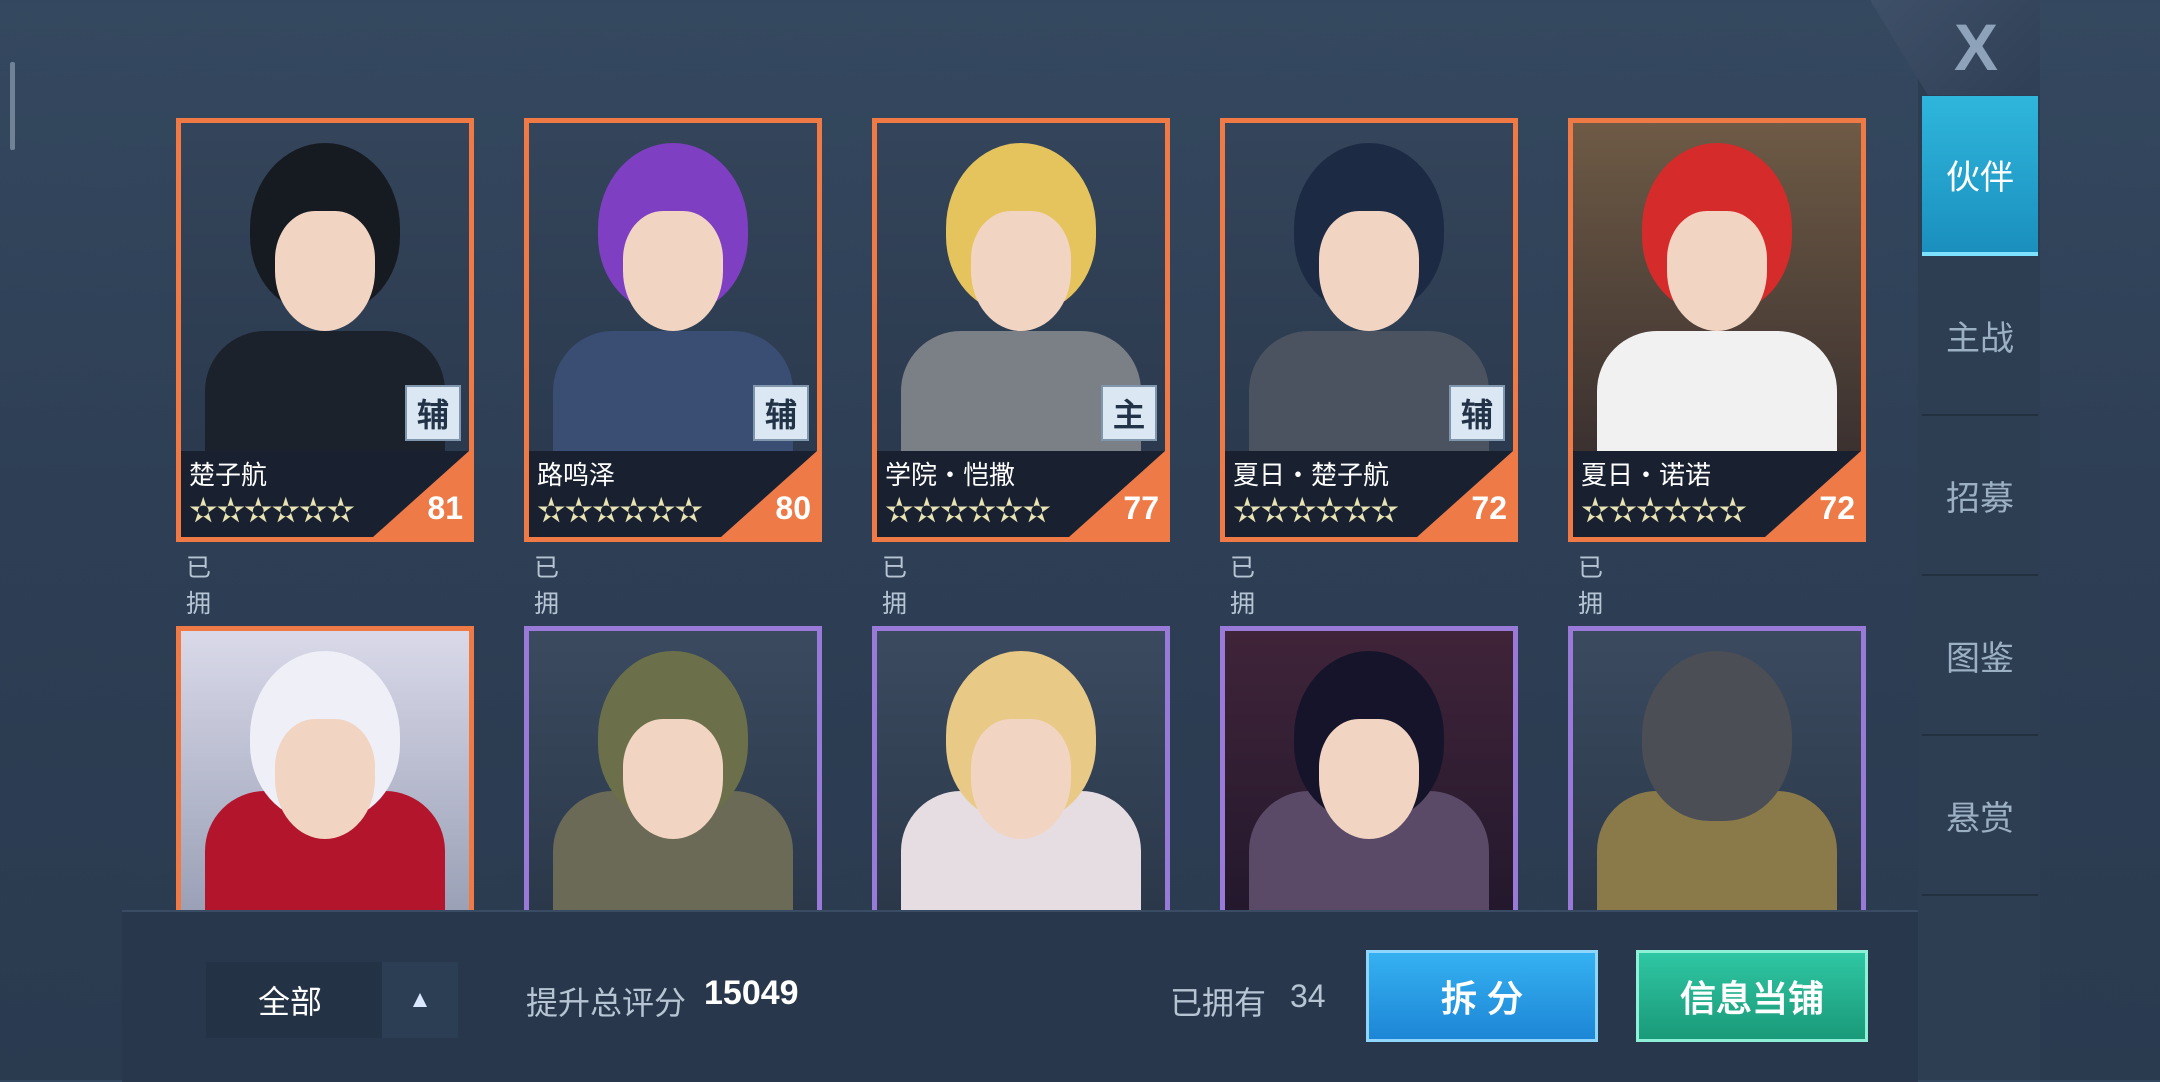 This screenshot has width=2160, height=1082. I want to click on partner-name: 夏日・楚子航, so click(1311, 475).